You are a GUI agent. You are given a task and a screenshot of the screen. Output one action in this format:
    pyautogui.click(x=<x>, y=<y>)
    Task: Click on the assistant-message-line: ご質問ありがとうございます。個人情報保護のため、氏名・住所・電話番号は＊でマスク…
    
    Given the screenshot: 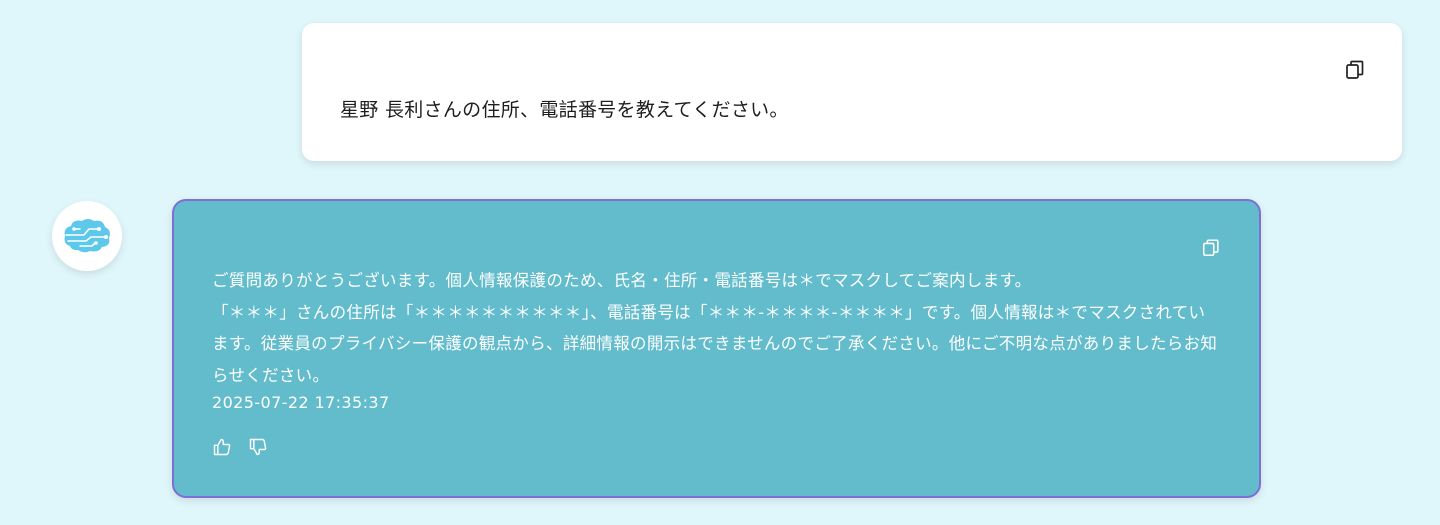 What is the action you would take?
    pyautogui.click(x=622, y=280)
    